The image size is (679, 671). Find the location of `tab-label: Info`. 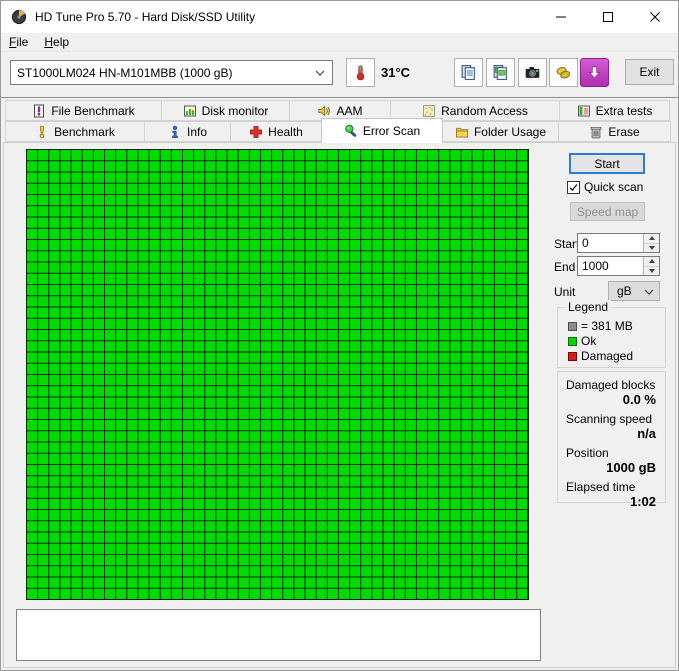

tab-label: Info is located at coordinates (196, 131).